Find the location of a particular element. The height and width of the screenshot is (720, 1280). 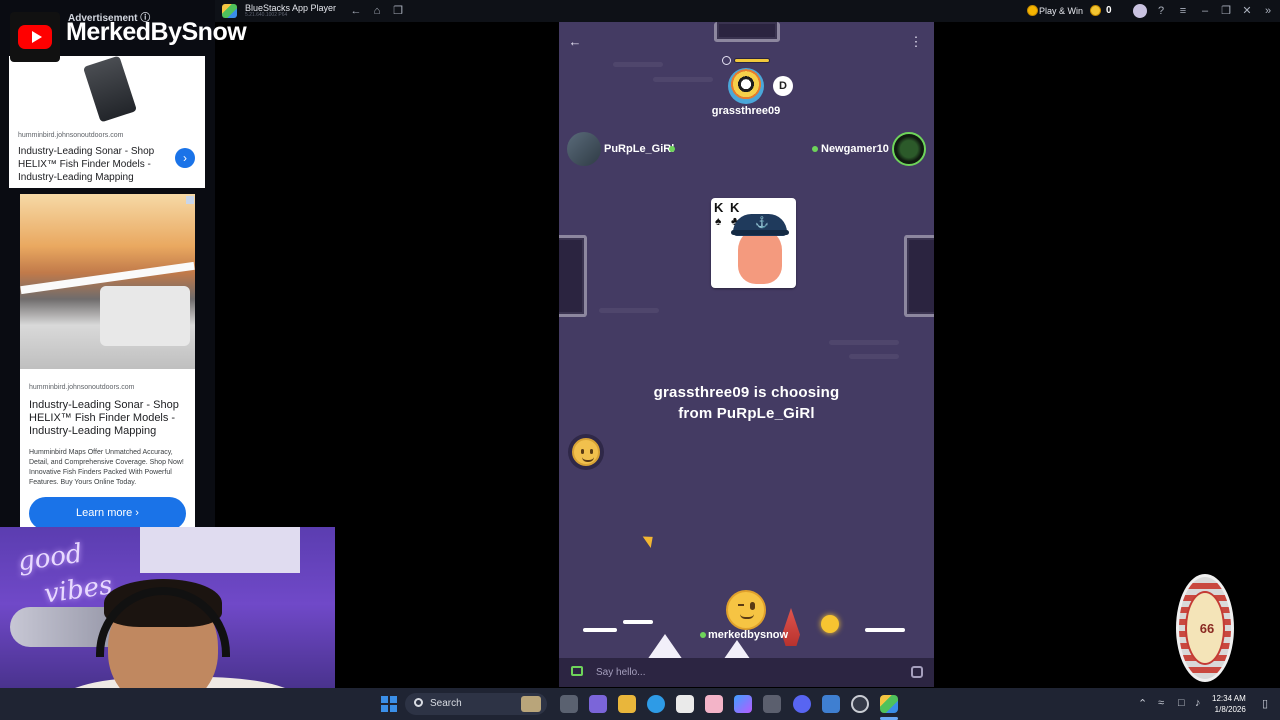

smiley-icon is located at coordinates (586, 452).